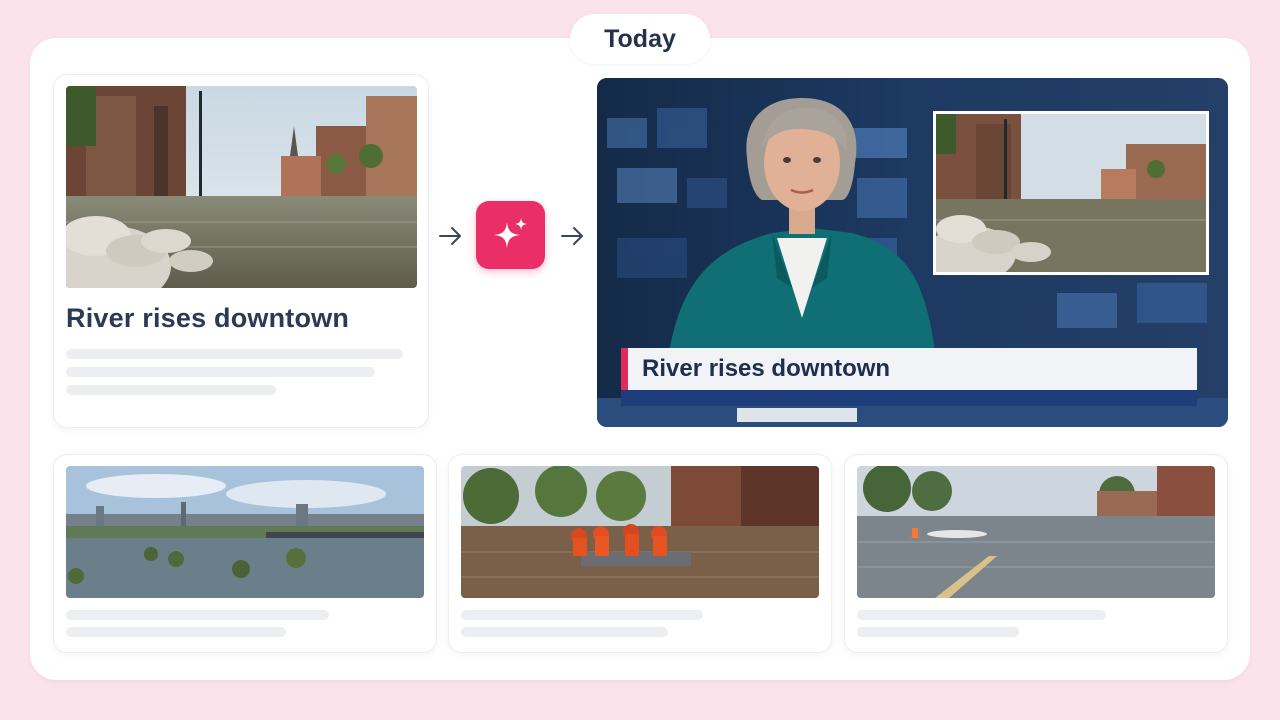  I want to click on ticker-bar, so click(909, 398).